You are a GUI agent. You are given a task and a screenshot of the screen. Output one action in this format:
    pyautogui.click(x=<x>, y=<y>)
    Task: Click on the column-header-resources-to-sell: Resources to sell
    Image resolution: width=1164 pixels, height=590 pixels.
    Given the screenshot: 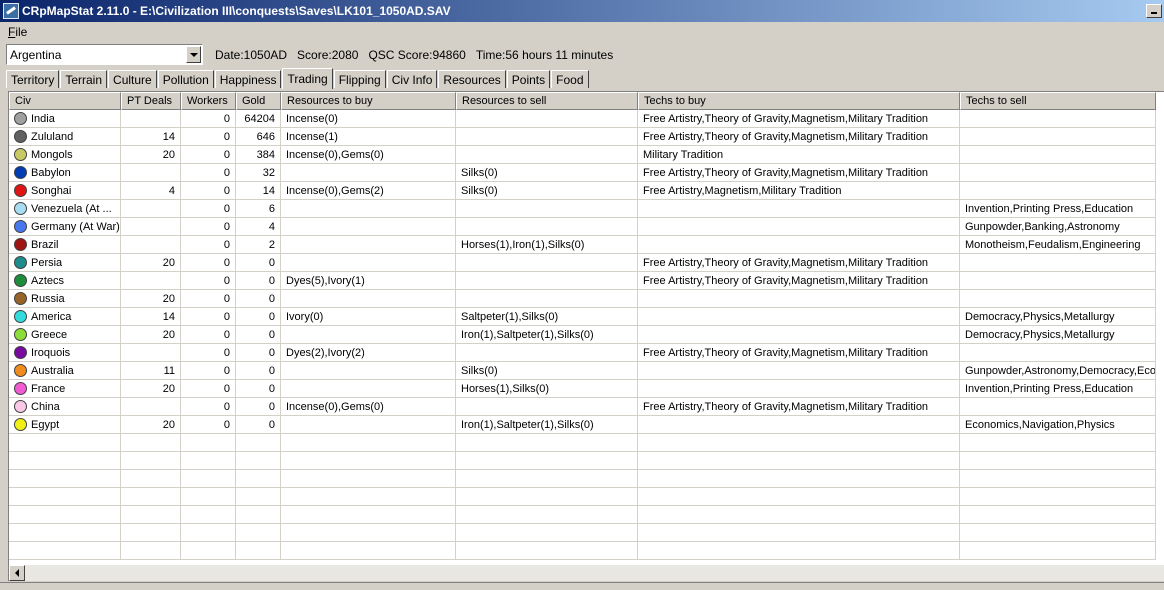 What is the action you would take?
    pyautogui.click(x=547, y=101)
    